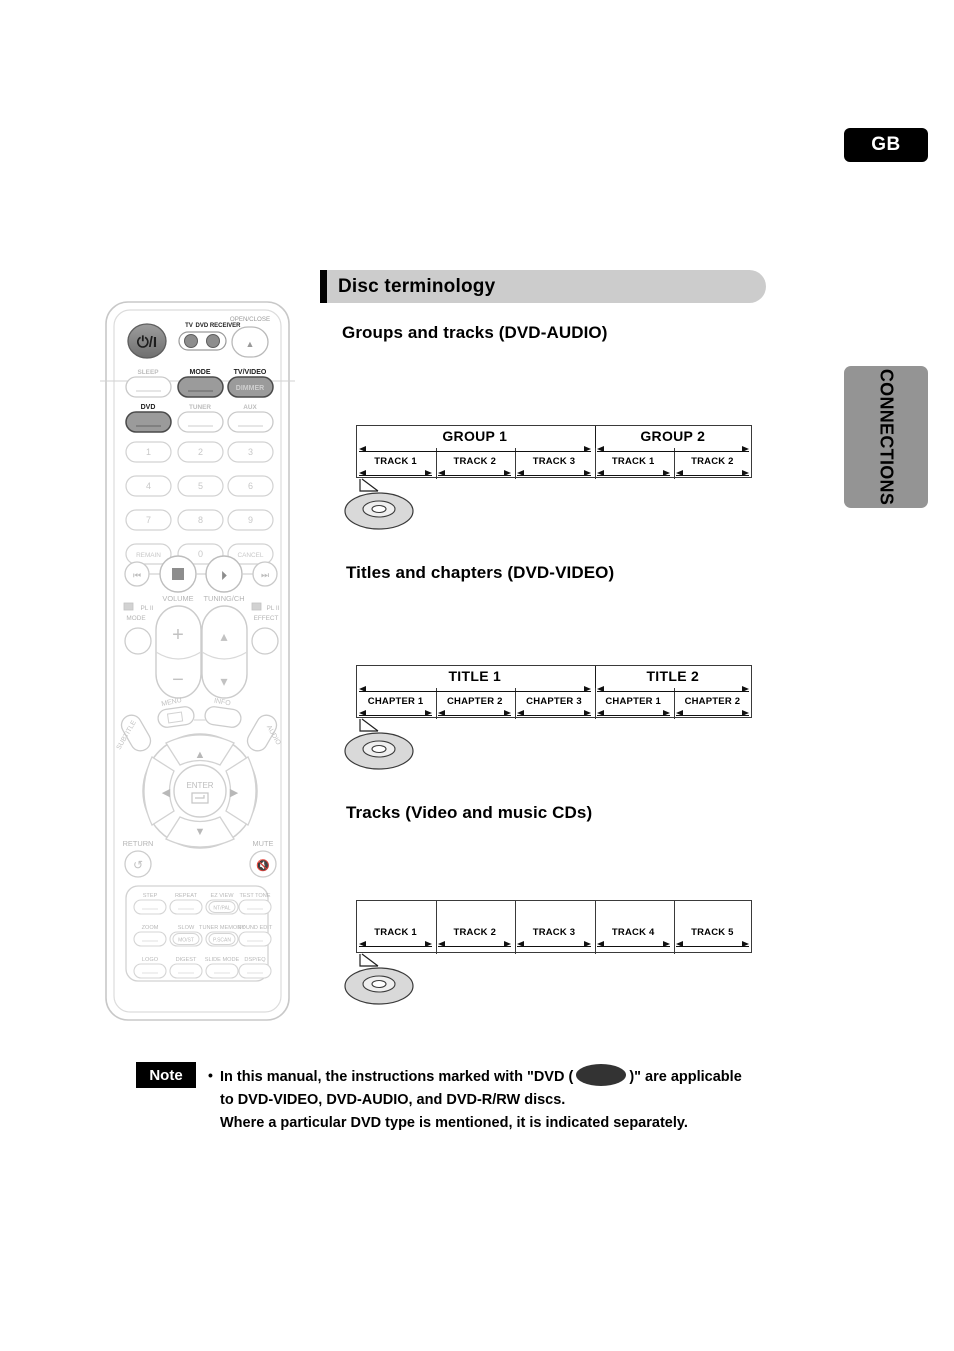  I want to click on svg-text: DIMMER, so click(250, 388).